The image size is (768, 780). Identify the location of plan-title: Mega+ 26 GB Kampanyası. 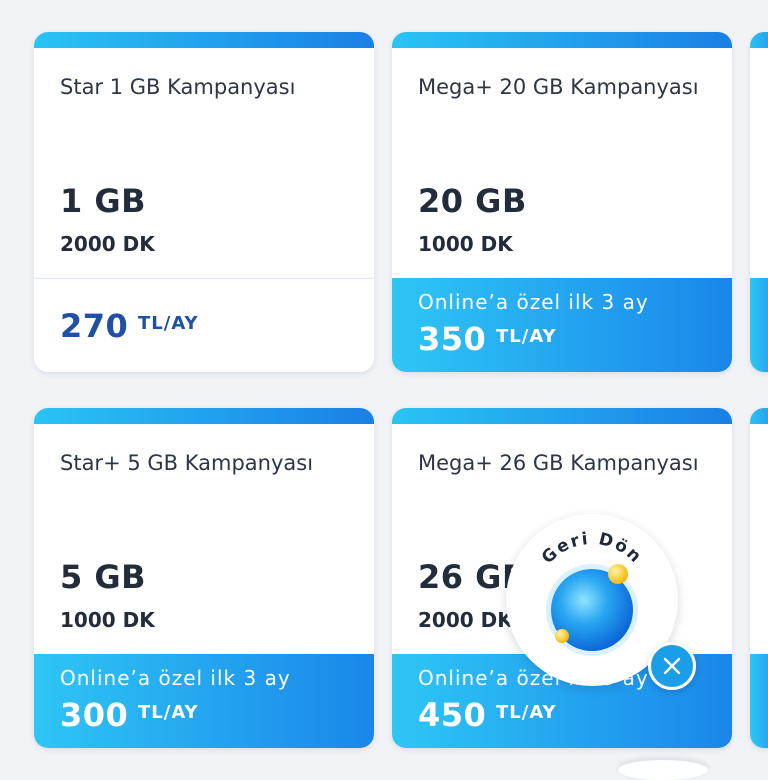
(558, 463).